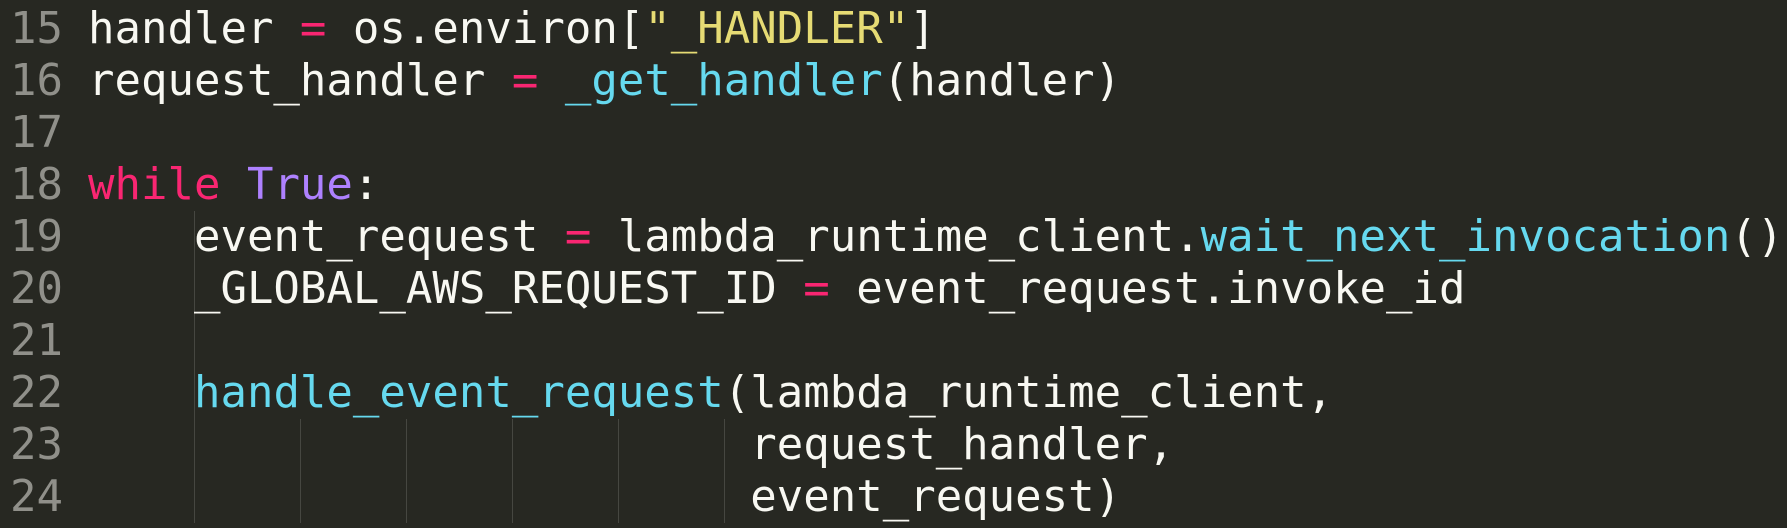 The height and width of the screenshot is (528, 1787). Describe the element at coordinates (299, 184) in the screenshot. I see `code-token: True` at that location.